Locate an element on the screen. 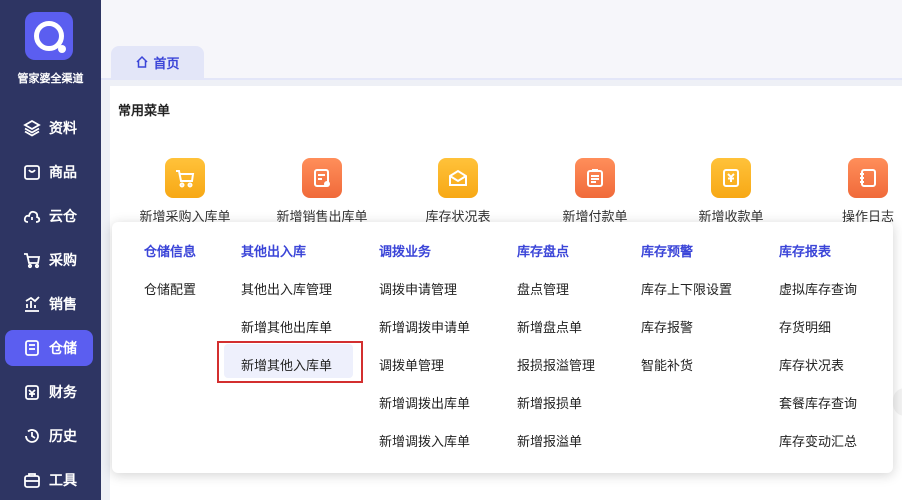  sidebar-item-label: 商品 is located at coordinates (63, 173).